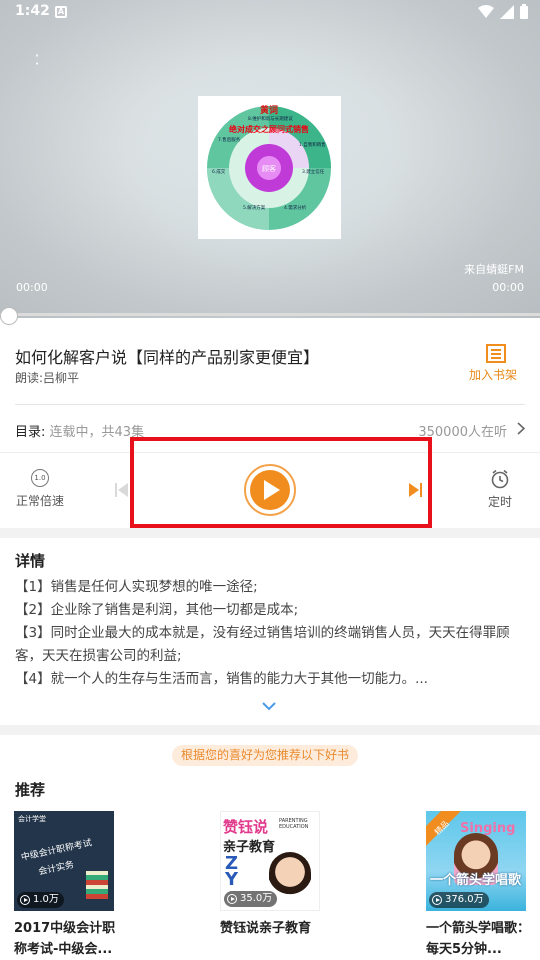 The width and height of the screenshot is (540, 960). Describe the element at coordinates (30, 790) in the screenshot. I see `recommend-heading: 推荐` at that location.